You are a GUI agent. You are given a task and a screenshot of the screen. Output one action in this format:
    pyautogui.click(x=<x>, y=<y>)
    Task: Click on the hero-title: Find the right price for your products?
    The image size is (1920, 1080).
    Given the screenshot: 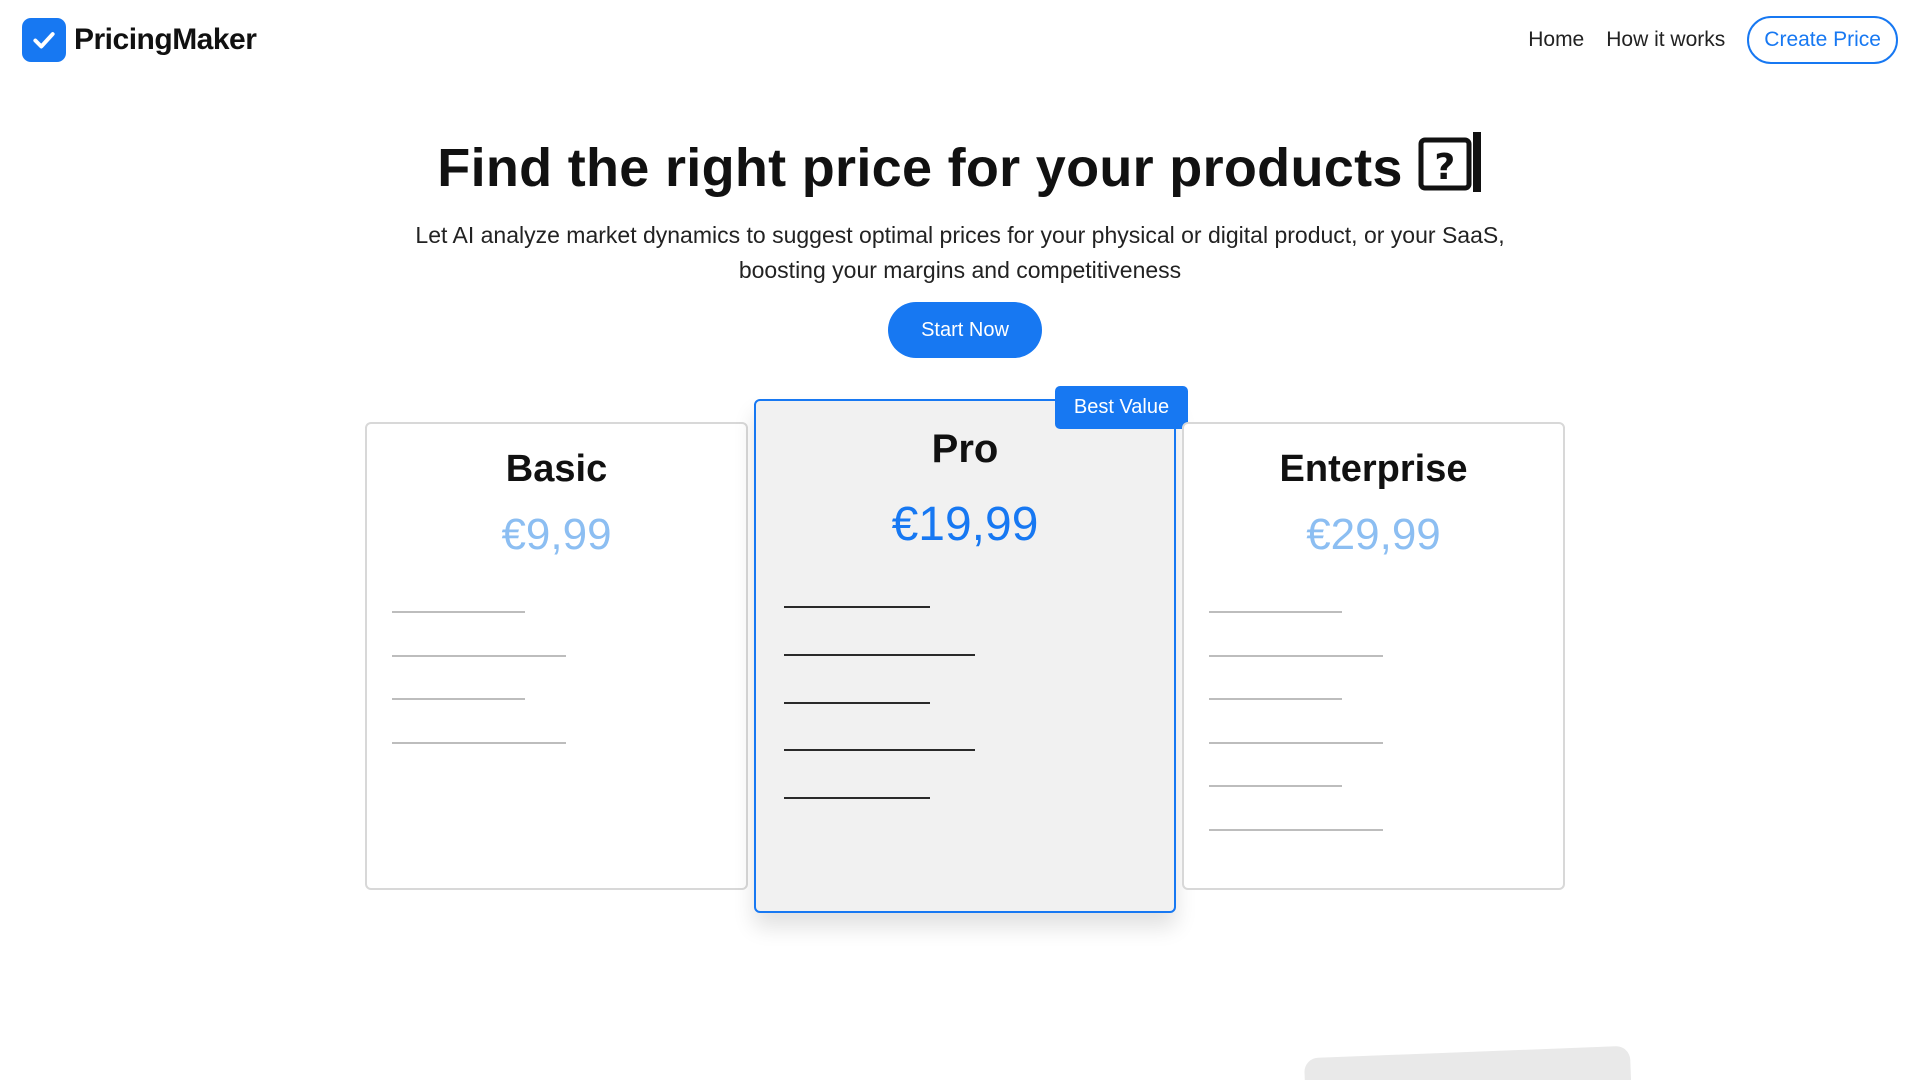 What is the action you would take?
    pyautogui.click(x=960, y=169)
    